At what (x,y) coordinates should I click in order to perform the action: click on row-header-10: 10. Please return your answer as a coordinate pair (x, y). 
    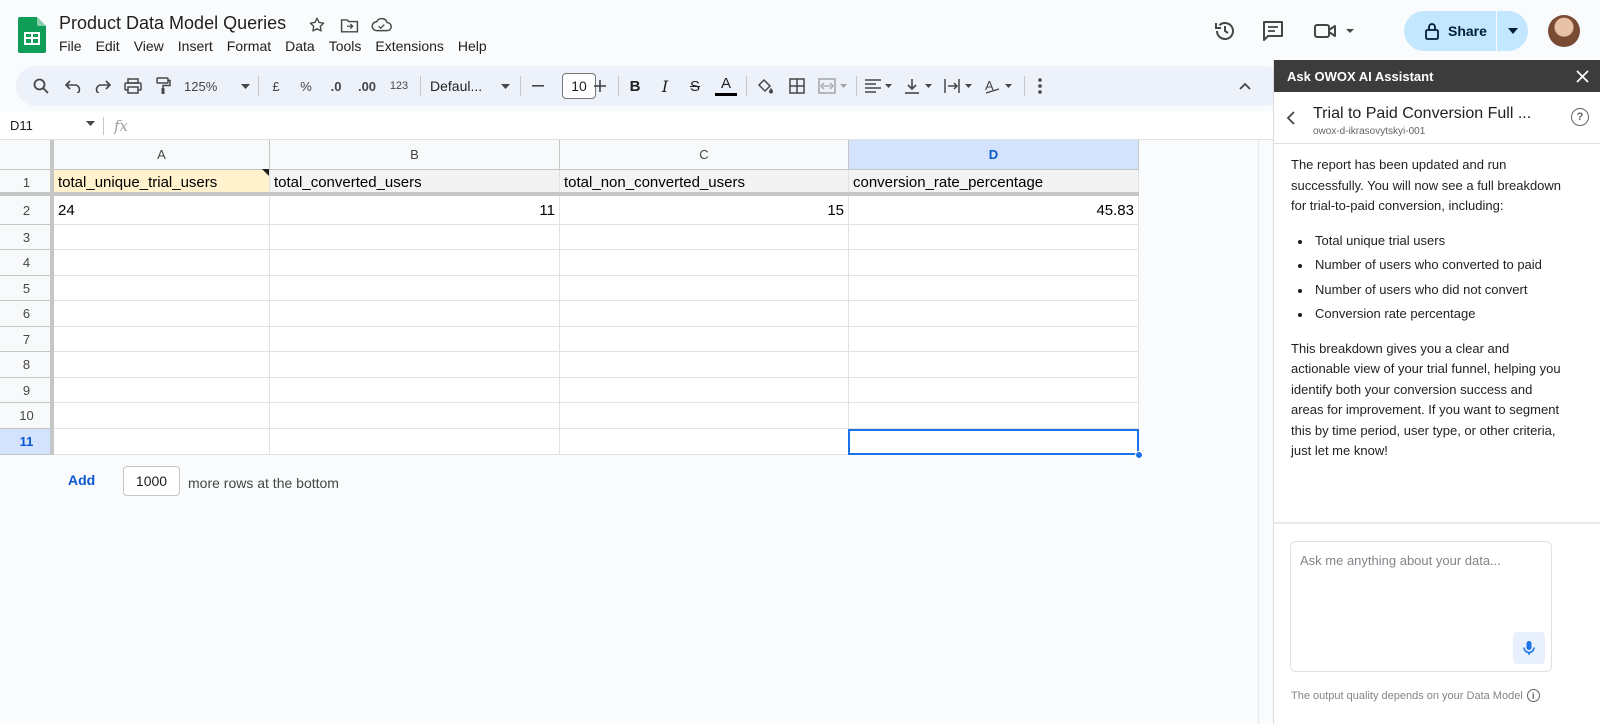
    Looking at the image, I should click on (27, 416).